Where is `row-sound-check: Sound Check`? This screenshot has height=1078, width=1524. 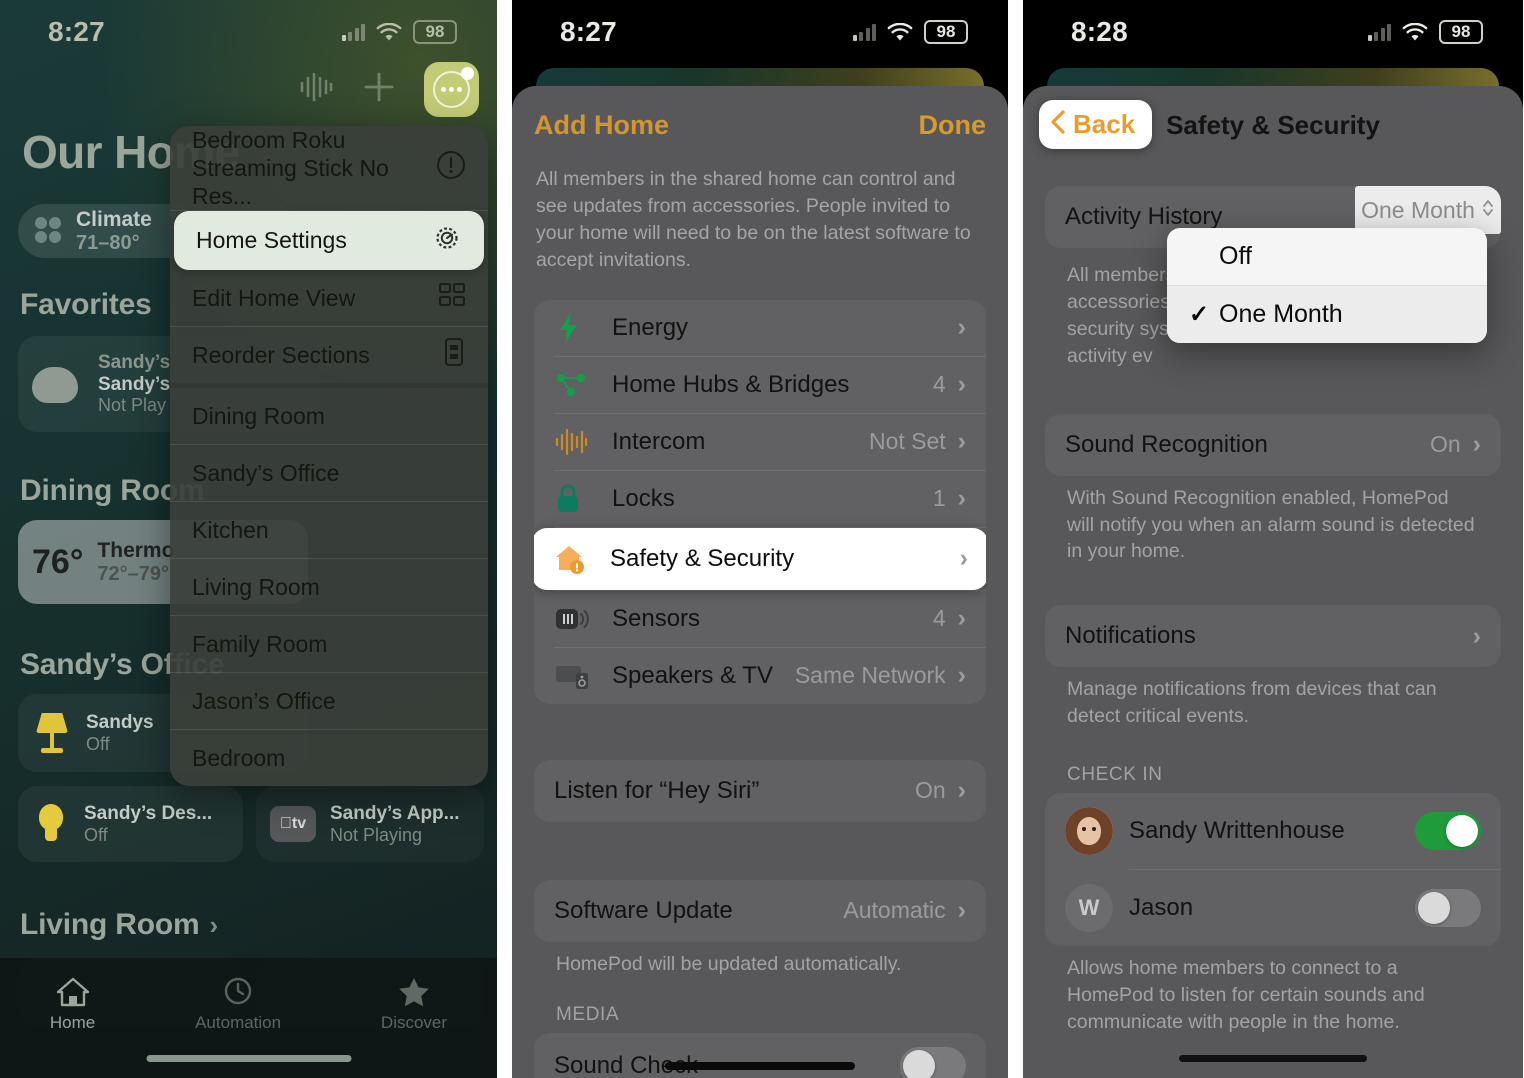 row-sound-check: Sound Check is located at coordinates (760, 1055).